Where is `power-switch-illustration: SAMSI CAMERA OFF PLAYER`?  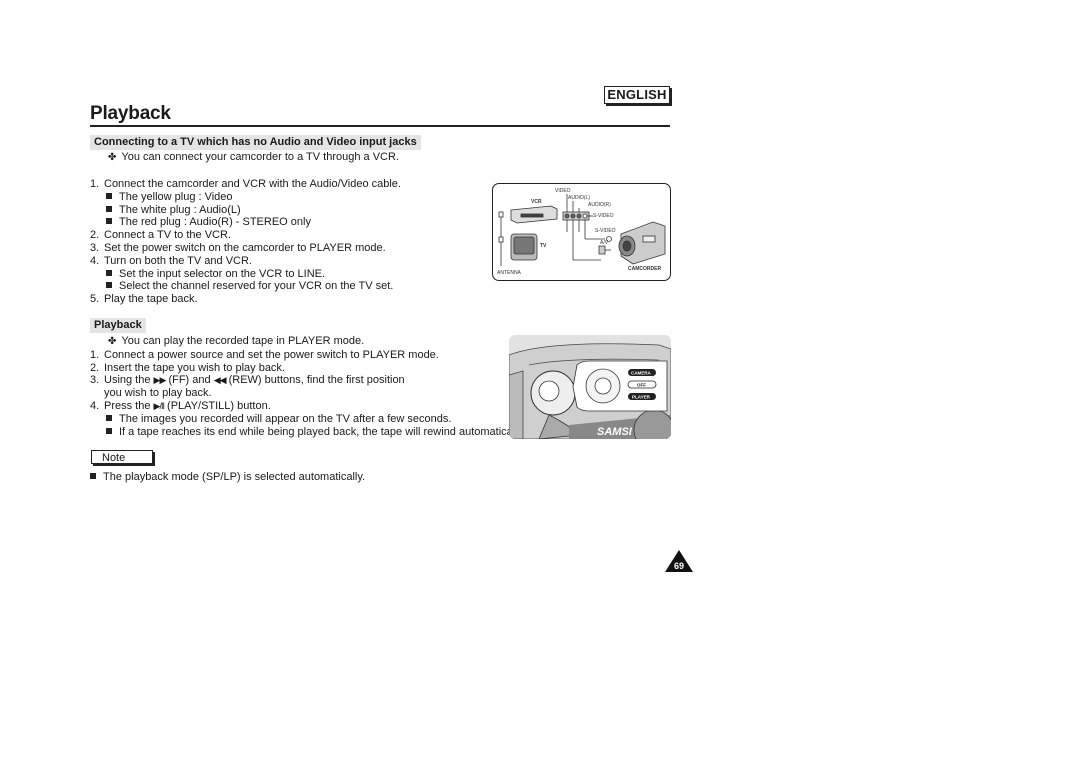 power-switch-illustration: SAMSI CAMERA OFF PLAYER is located at coordinates (590, 387).